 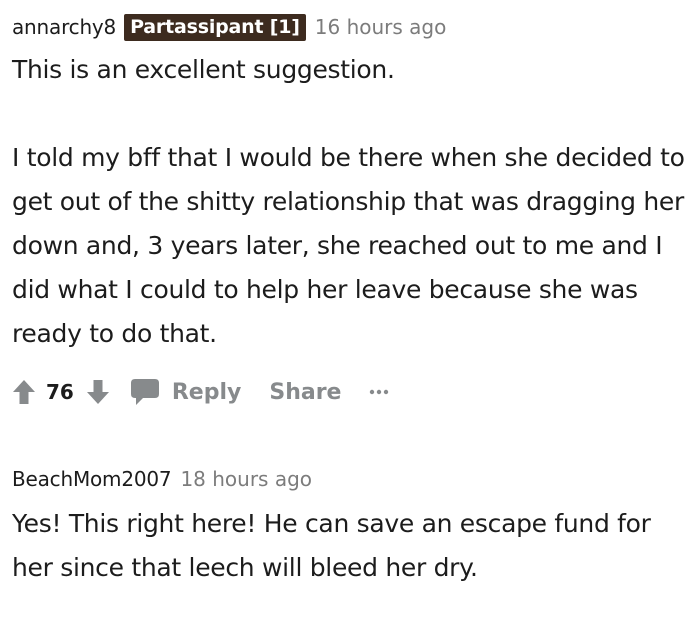 What do you see at coordinates (64, 27) in the screenshot?
I see `comment-author: annarchy8` at bounding box center [64, 27].